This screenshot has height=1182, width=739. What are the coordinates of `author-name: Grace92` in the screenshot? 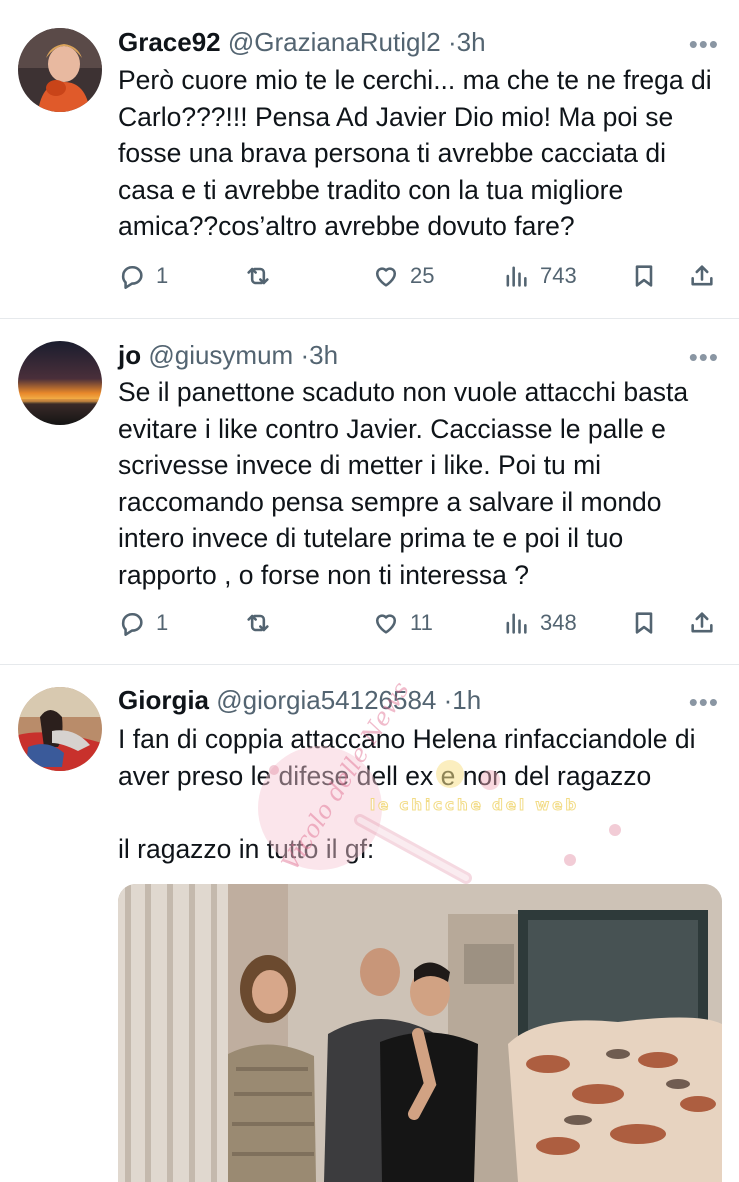 It's located at (169, 42).